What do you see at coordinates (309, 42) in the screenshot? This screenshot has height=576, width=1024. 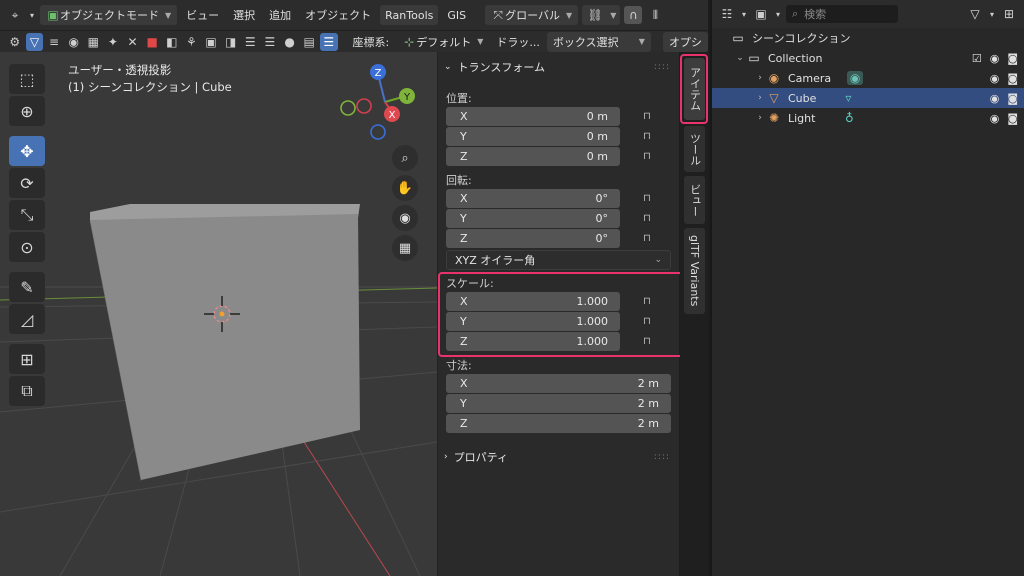 I see `image-icon: ▤` at bounding box center [309, 42].